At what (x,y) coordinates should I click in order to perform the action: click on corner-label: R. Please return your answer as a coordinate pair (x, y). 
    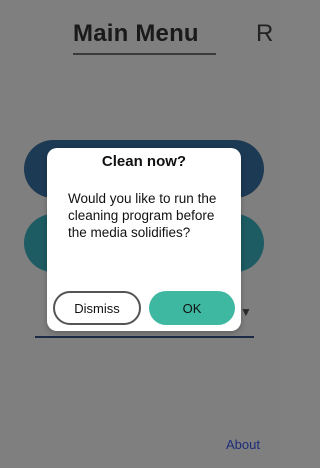
    Looking at the image, I should click on (265, 33).